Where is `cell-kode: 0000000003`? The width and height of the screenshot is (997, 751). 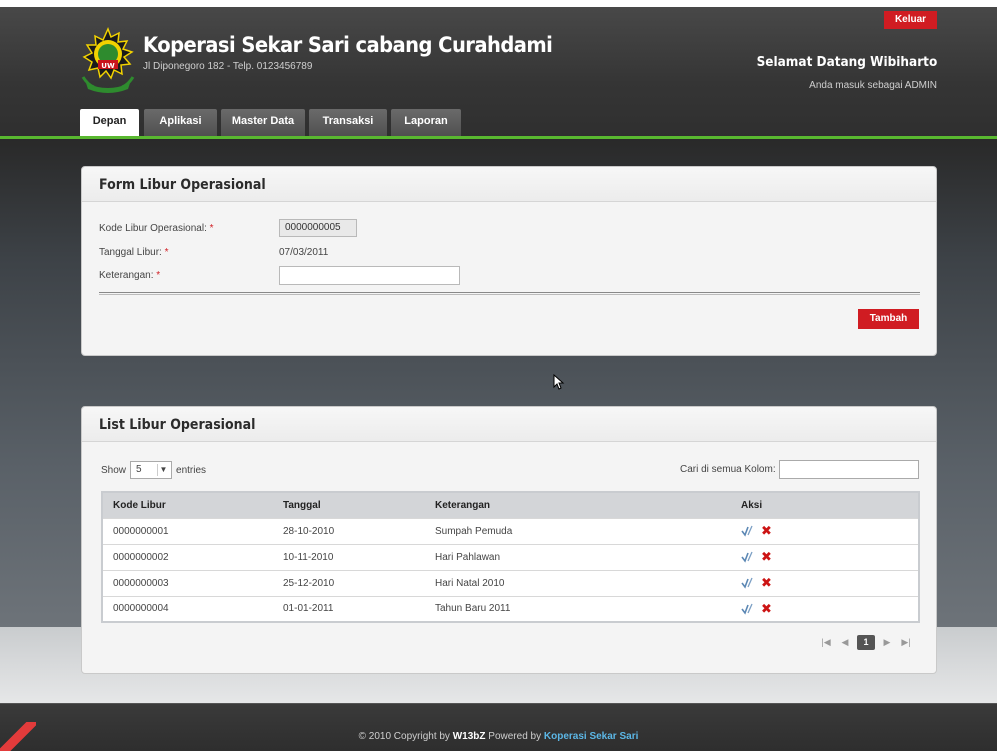
cell-kode: 0000000003 is located at coordinates (187, 582).